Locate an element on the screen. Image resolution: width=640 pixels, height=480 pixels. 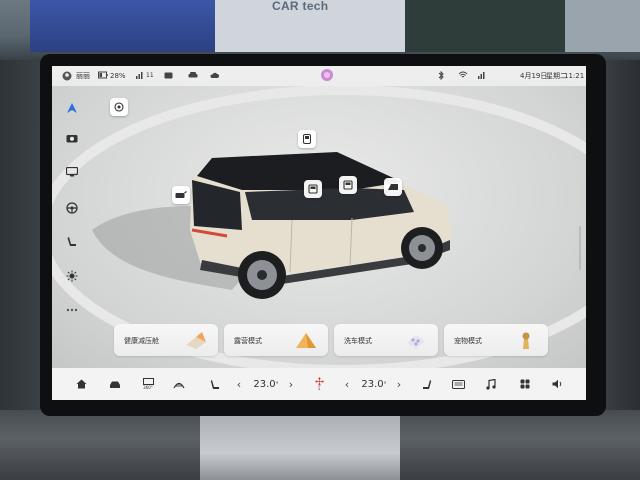
steering-wheel-icon is located at coordinates (72, 208).